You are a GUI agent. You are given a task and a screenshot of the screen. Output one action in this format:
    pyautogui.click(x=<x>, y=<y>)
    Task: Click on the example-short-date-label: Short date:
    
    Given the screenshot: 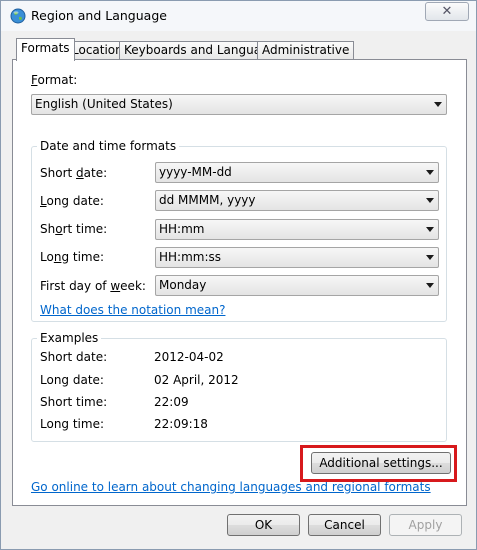 What is the action you would take?
    pyautogui.click(x=74, y=357)
    